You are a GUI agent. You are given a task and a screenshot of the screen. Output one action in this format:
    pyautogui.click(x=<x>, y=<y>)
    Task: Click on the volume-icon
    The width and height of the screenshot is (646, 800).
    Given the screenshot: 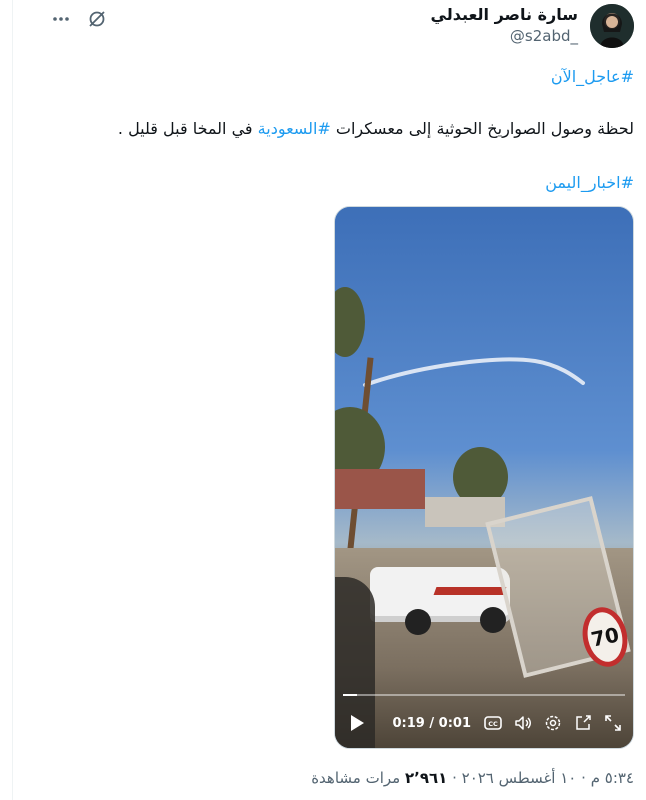 What is the action you would take?
    pyautogui.click(x=523, y=723)
    